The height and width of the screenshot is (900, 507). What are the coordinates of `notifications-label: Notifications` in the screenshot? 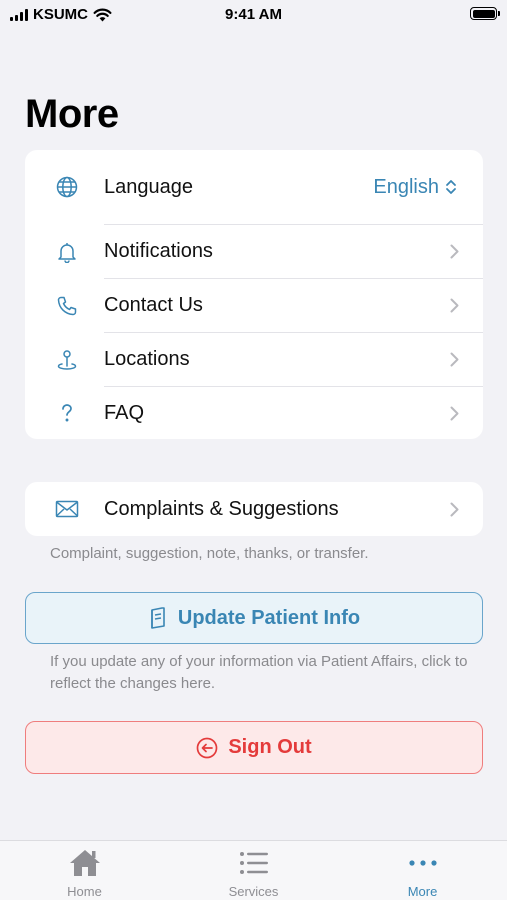 It's located at (158, 251).